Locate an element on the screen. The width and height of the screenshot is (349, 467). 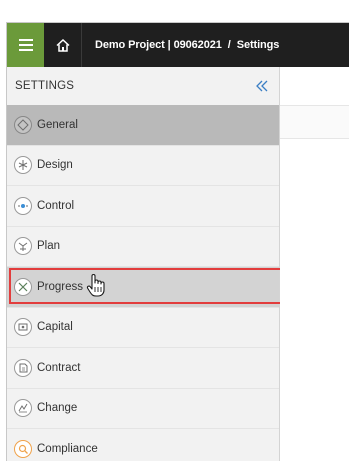
top-bar: Demo Project | 09062021 / Settings is located at coordinates (178, 45).